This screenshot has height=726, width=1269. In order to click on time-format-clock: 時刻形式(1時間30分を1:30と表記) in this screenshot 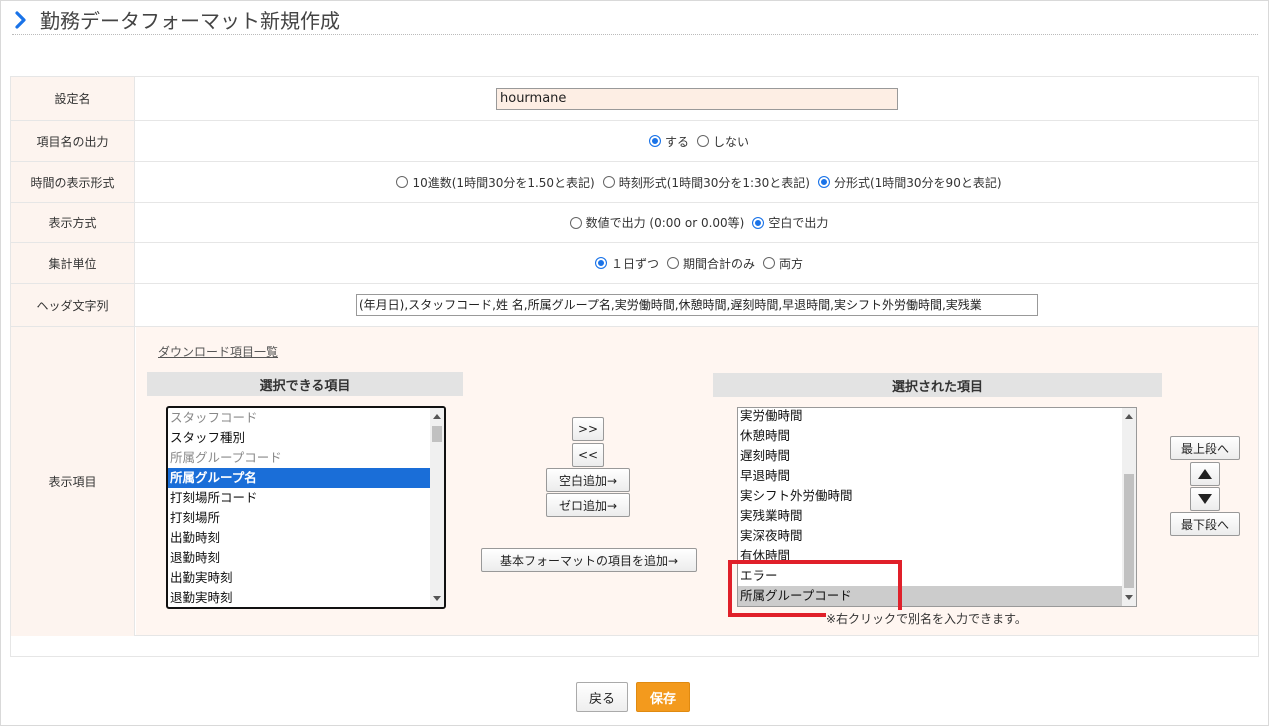, I will do `click(703, 182)`.